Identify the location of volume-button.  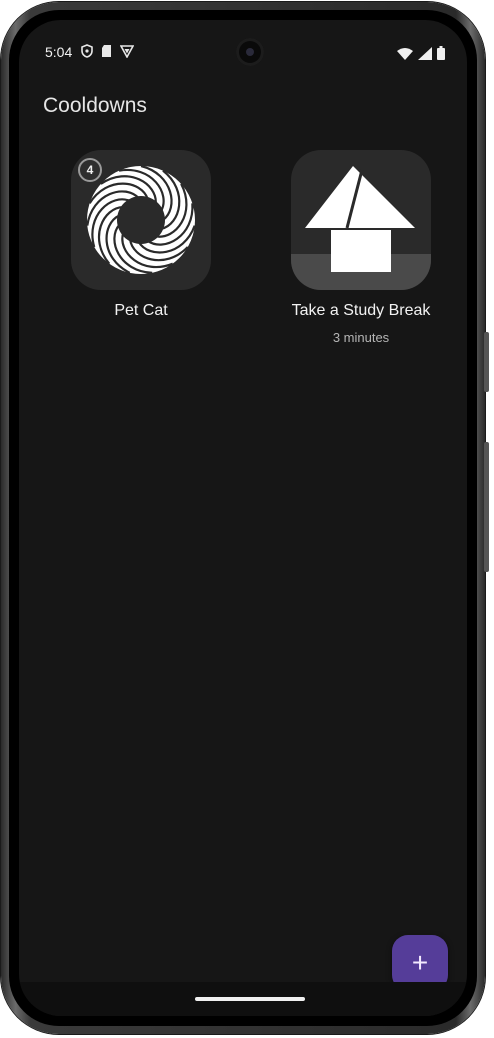
(486, 362).